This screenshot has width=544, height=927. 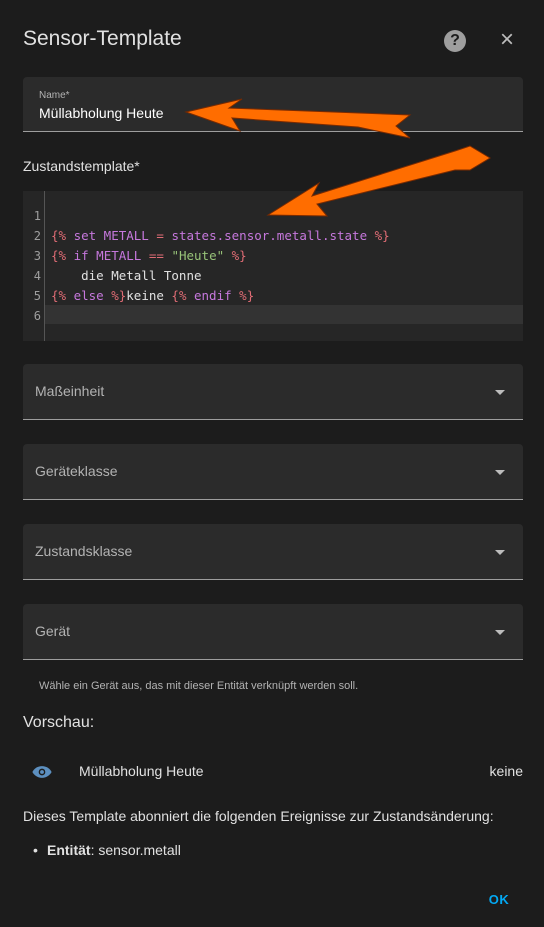 I want to click on event-label: Entität, so click(x=69, y=850).